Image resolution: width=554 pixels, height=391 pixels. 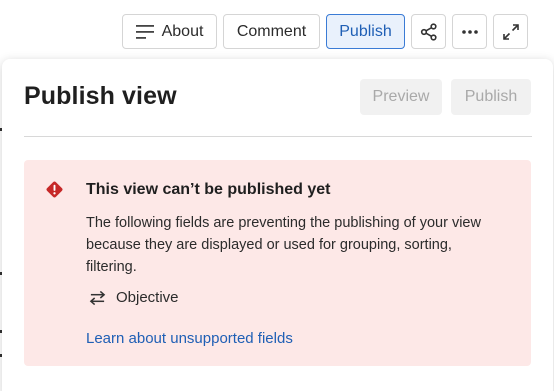 I want to click on divider, so click(x=278, y=136).